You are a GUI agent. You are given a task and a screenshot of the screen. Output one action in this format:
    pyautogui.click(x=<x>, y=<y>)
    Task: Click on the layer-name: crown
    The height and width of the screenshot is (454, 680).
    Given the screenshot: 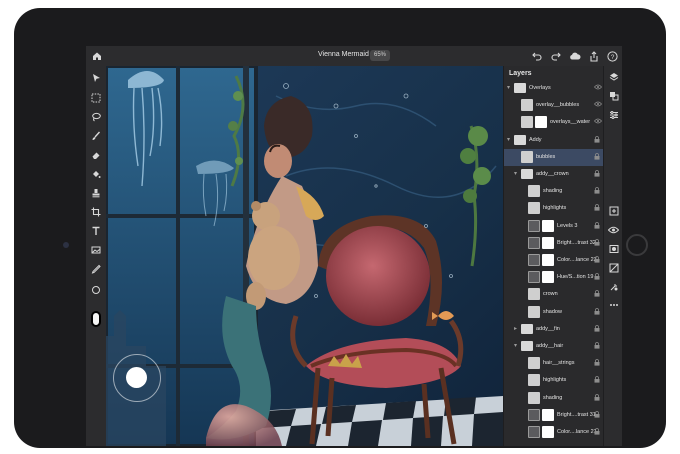 What is the action you would take?
    pyautogui.click(x=550, y=294)
    